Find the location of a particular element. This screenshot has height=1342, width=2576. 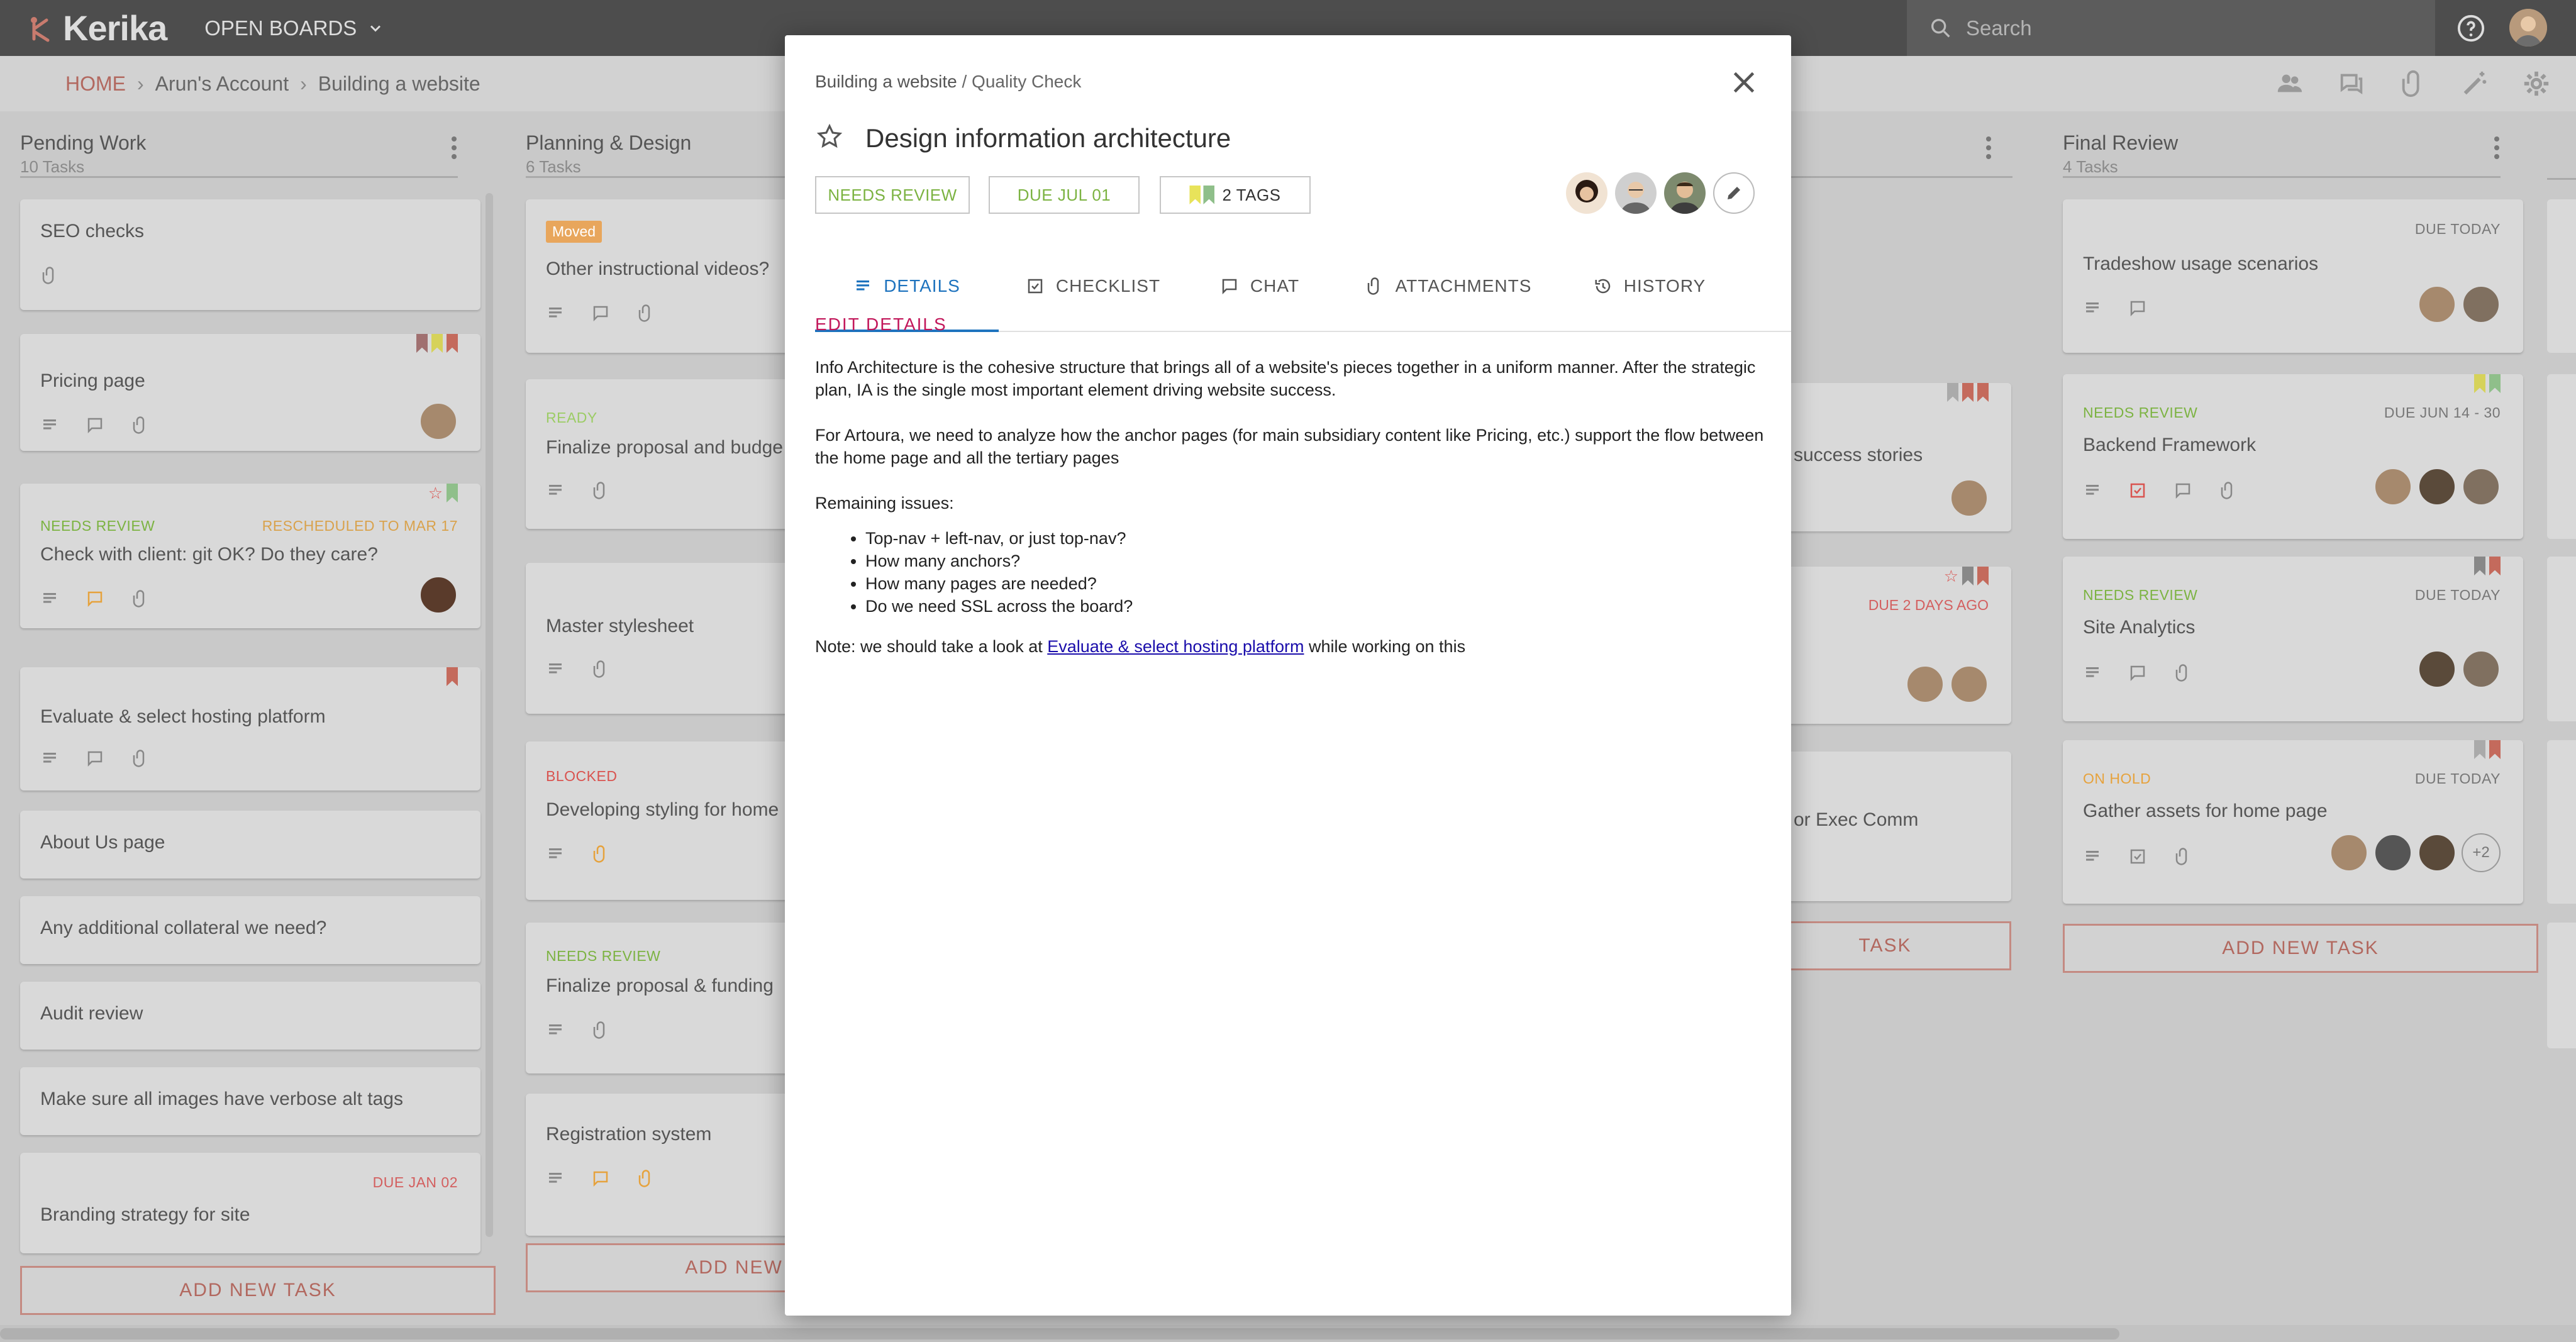

list-item: How many anchors? is located at coordinates (1318, 561).